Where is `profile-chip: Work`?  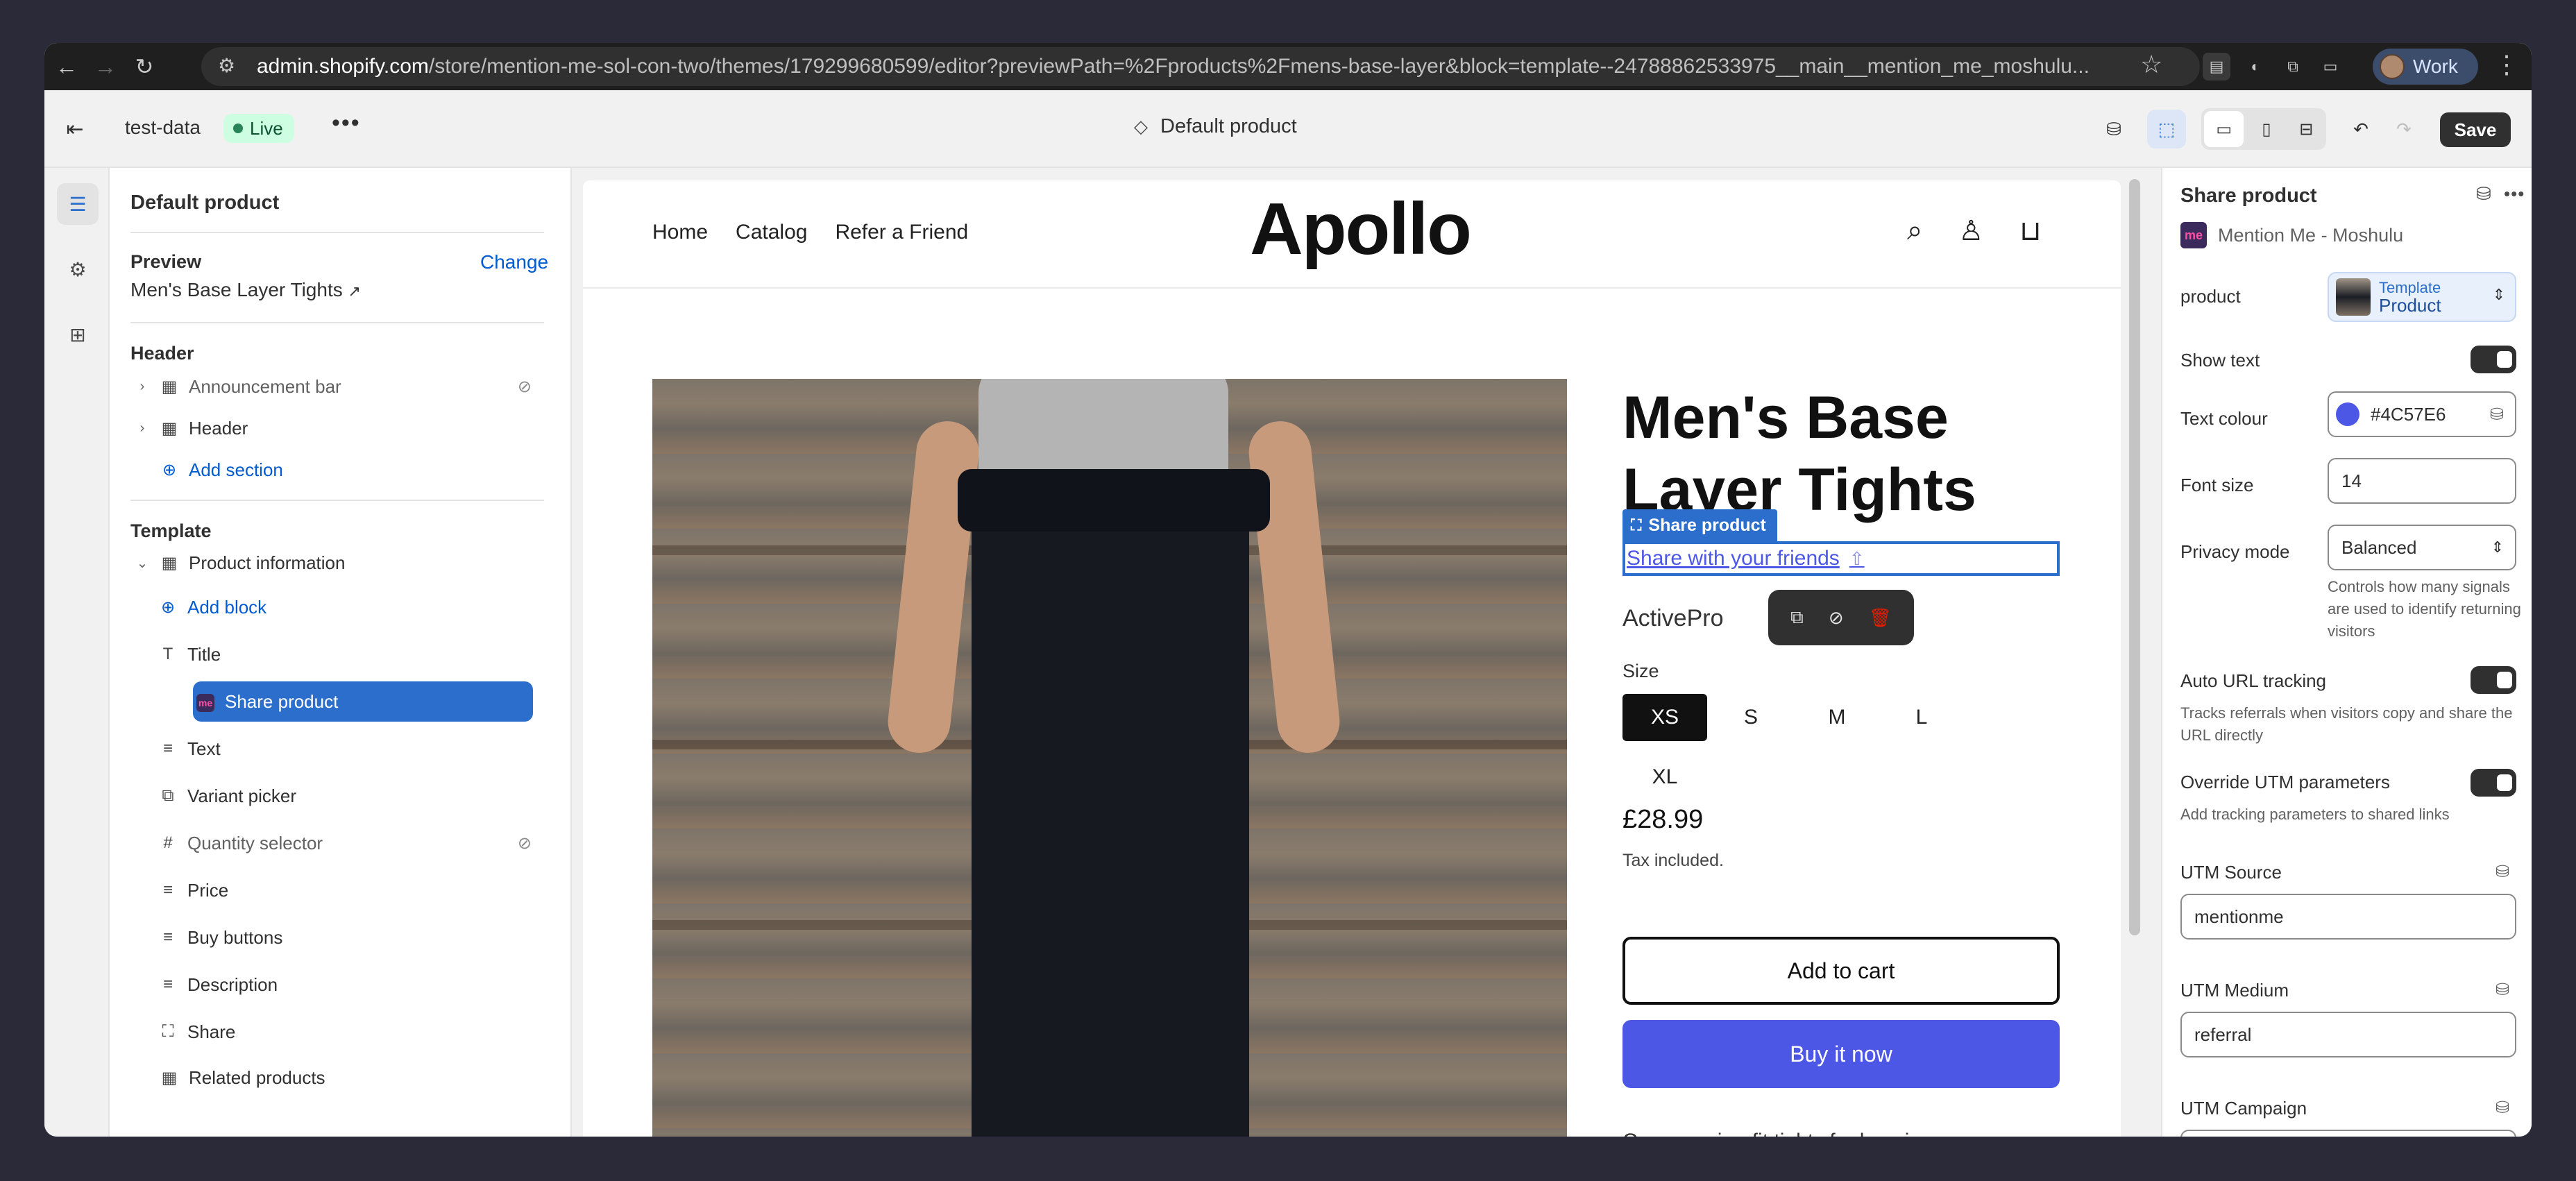 profile-chip: Work is located at coordinates (2426, 67).